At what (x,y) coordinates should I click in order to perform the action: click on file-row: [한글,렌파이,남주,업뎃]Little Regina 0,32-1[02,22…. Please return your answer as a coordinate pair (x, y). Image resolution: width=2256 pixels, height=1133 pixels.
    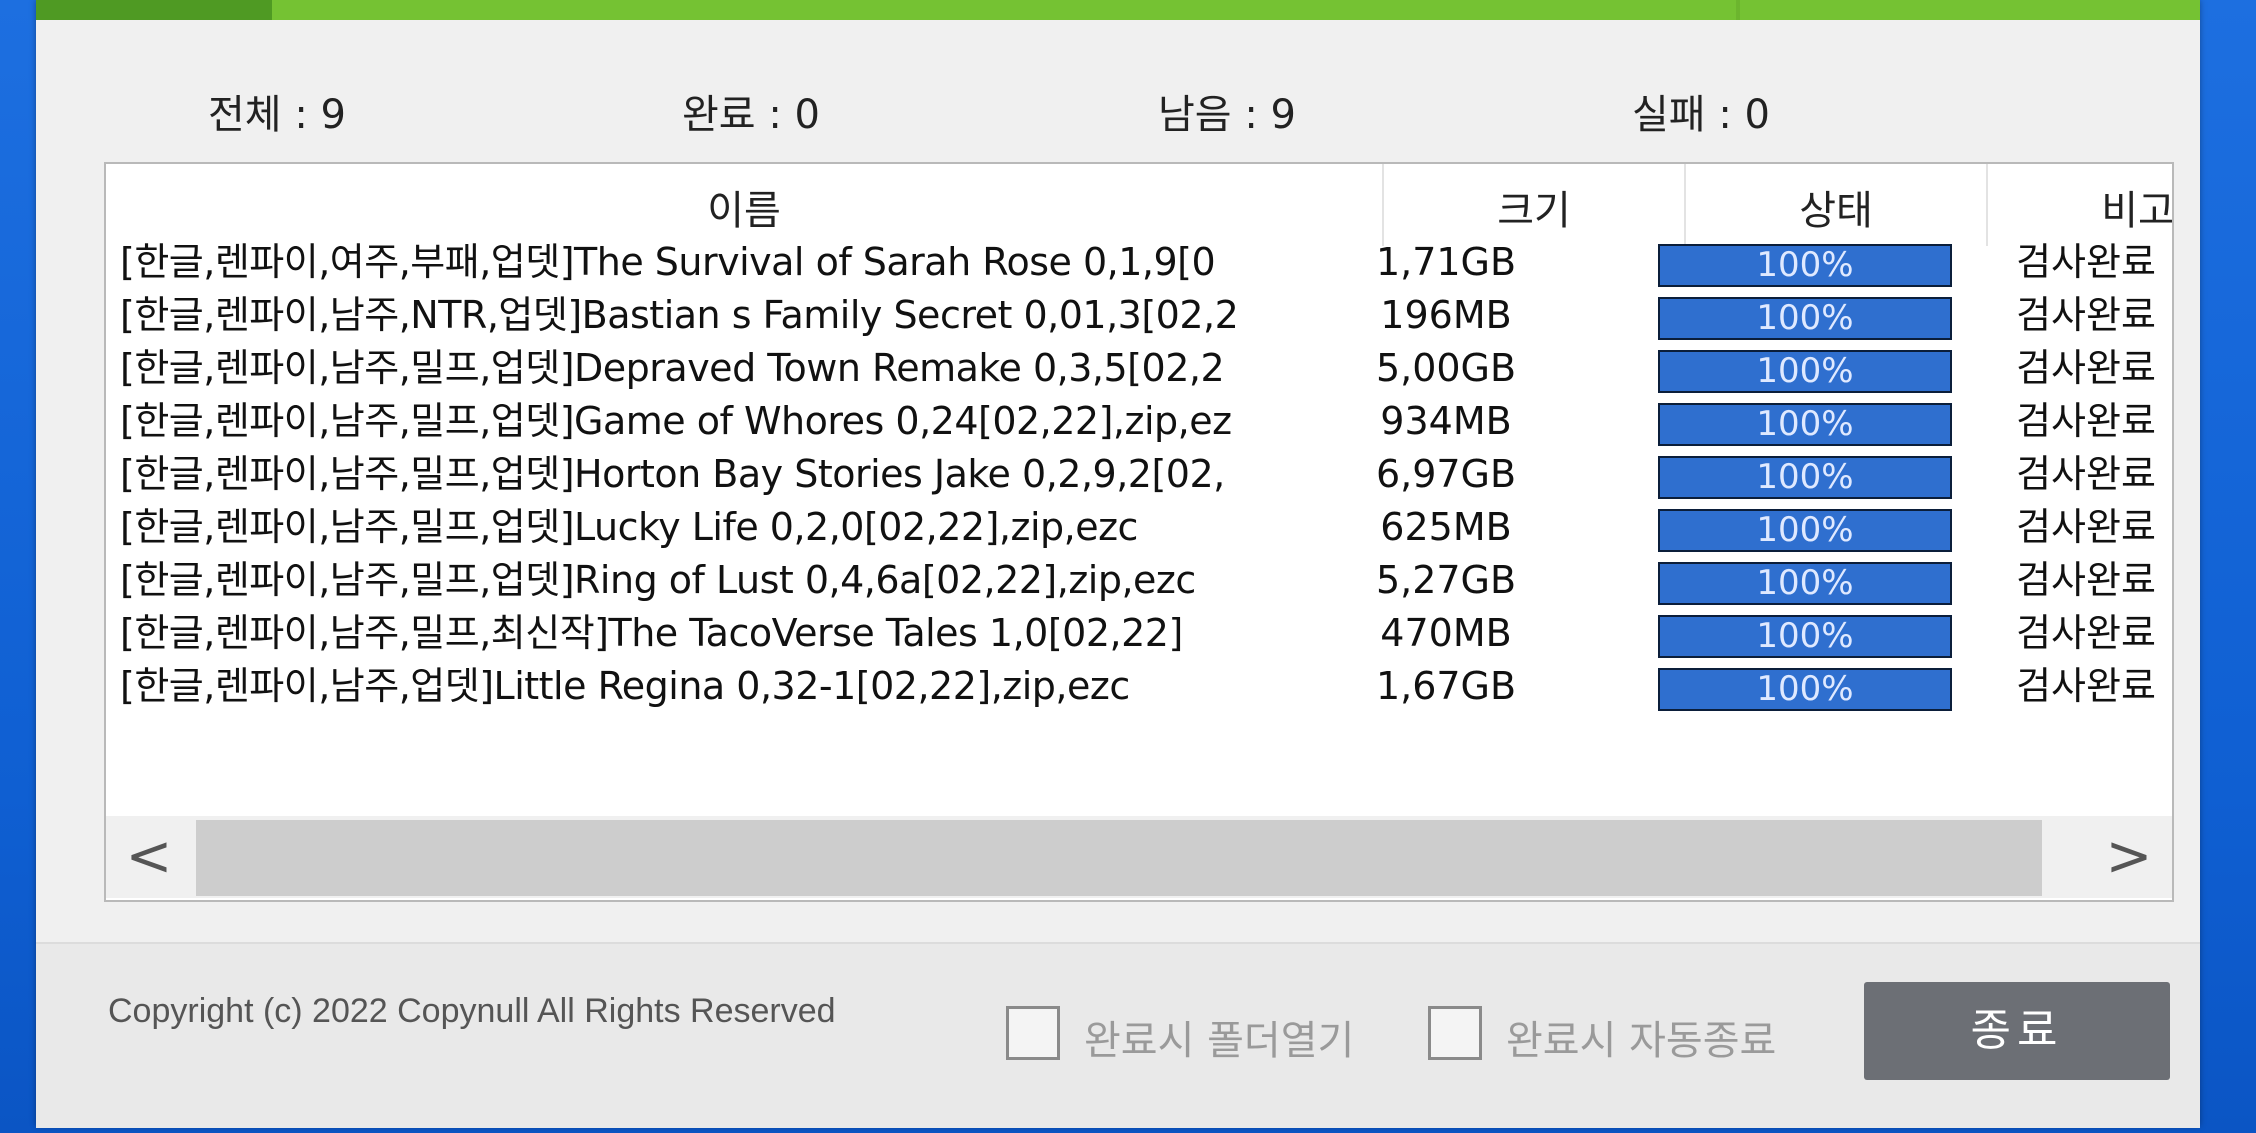
    Looking at the image, I should click on (1139, 686).